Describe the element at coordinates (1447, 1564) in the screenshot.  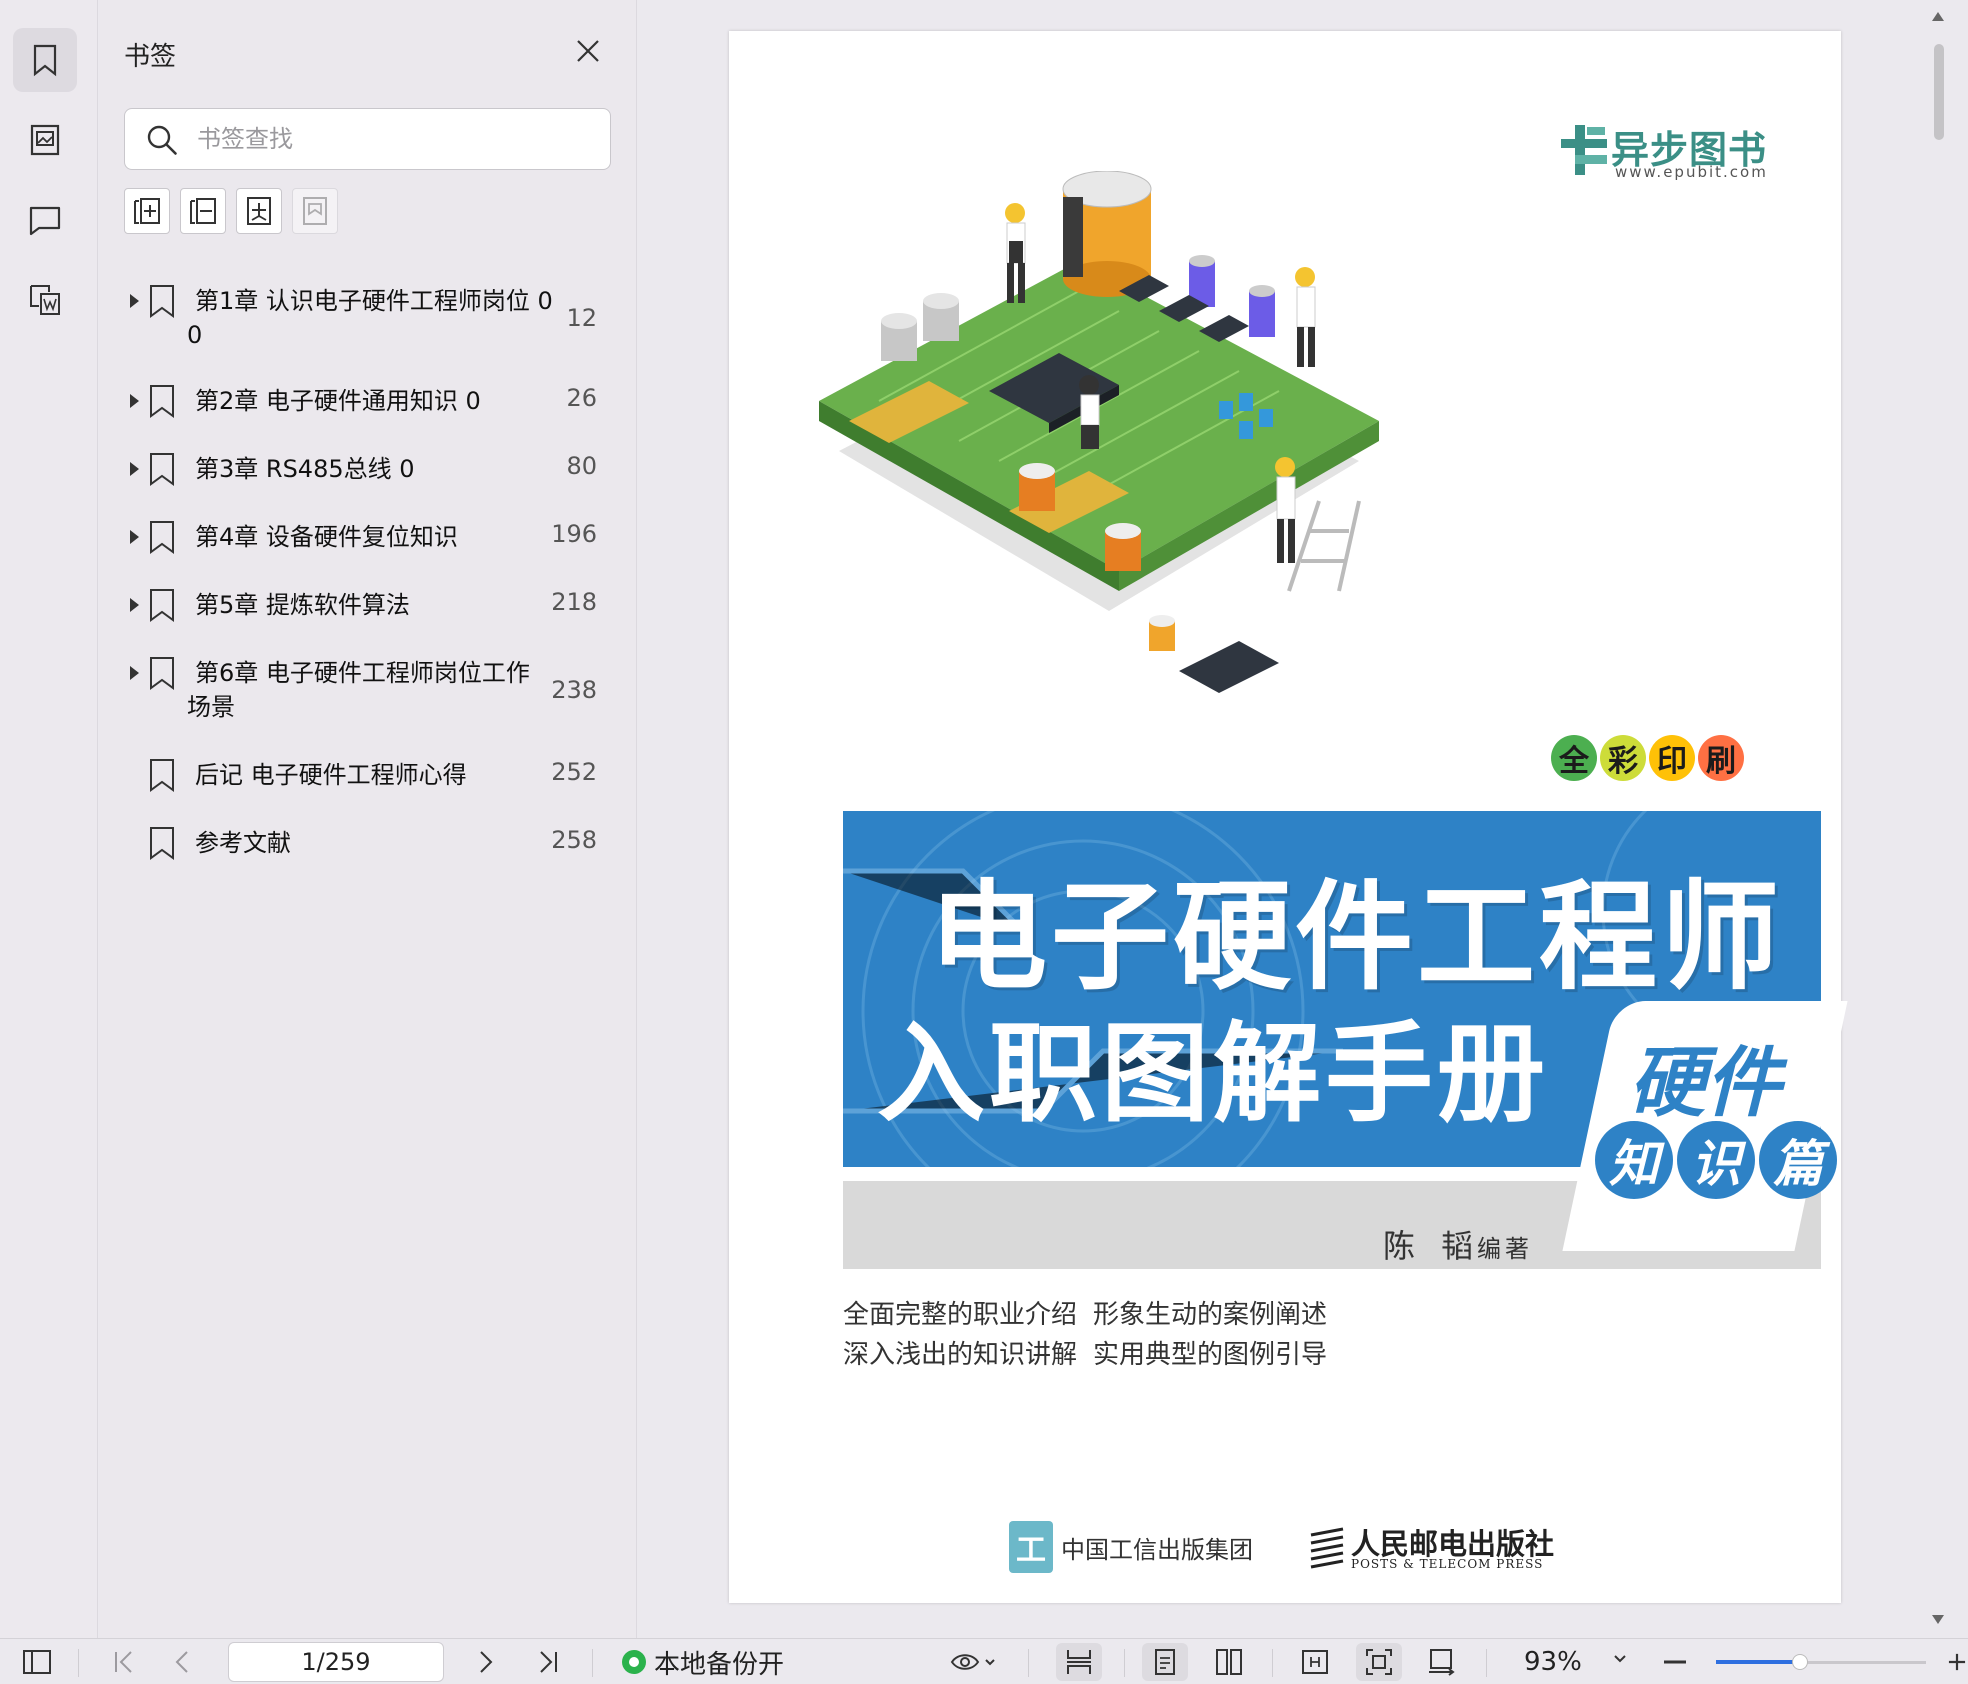
I see `ptpress-name-en: POSTS & TELECOM PRESS` at that location.